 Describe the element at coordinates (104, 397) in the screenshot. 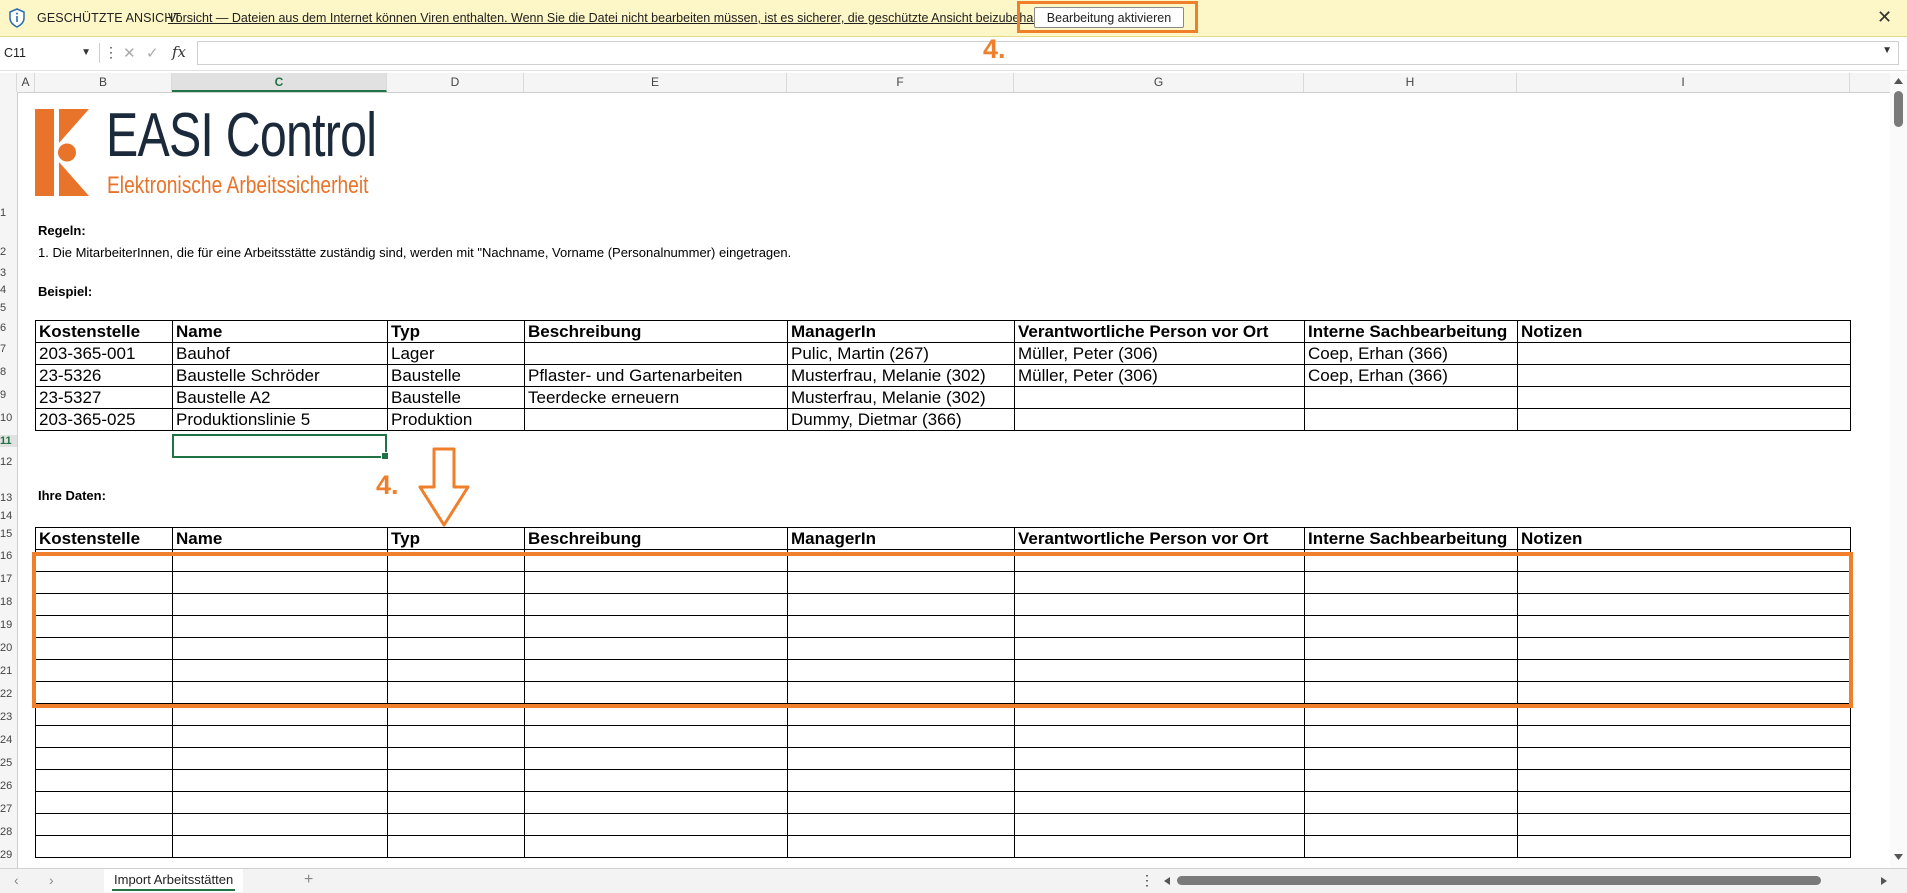

I see `cell: 23-5327` at that location.